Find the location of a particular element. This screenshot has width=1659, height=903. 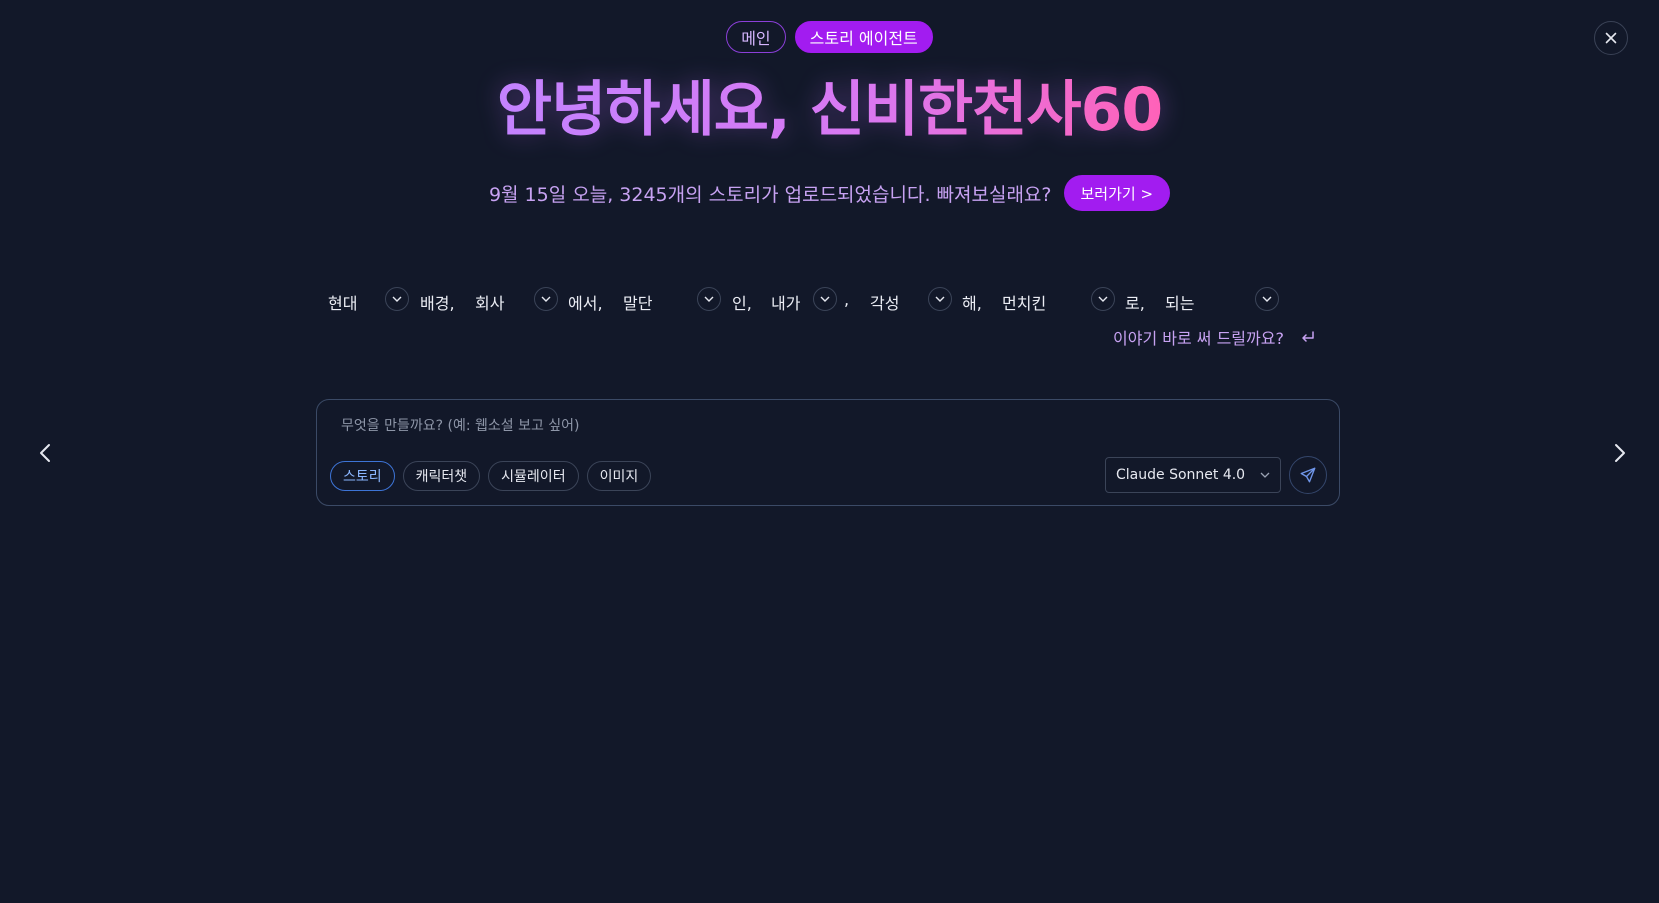

tab-story-agent: 스토리 에이전트 is located at coordinates (863, 37).